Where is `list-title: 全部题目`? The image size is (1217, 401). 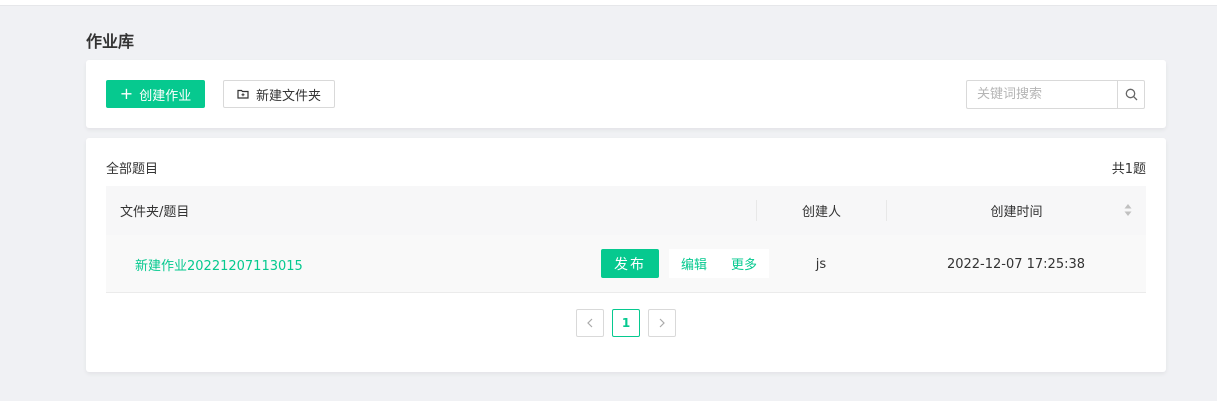 list-title: 全部题目 is located at coordinates (132, 169).